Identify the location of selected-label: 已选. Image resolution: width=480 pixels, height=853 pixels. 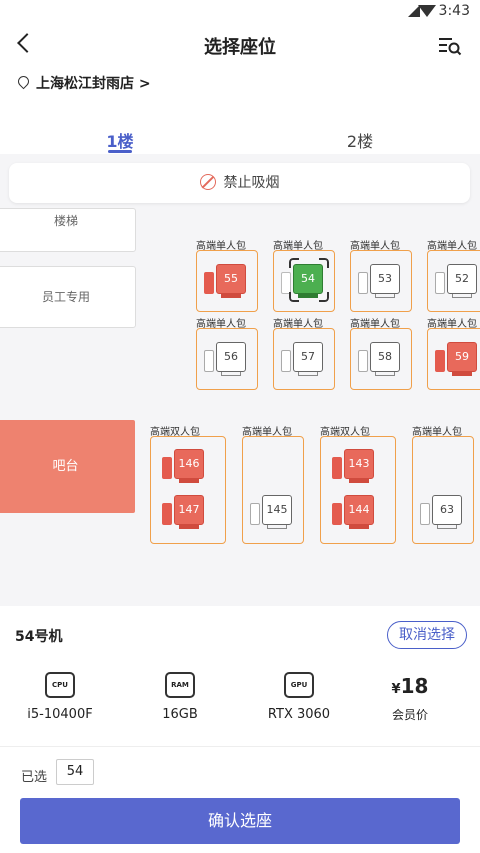
(34, 777).